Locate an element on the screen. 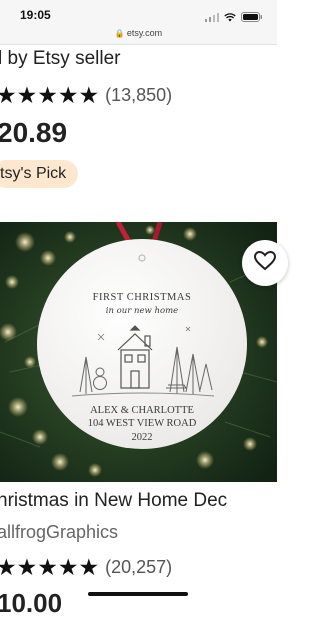  listing-rating-2: ★★★★★ (20,257) is located at coordinates (86, 567).